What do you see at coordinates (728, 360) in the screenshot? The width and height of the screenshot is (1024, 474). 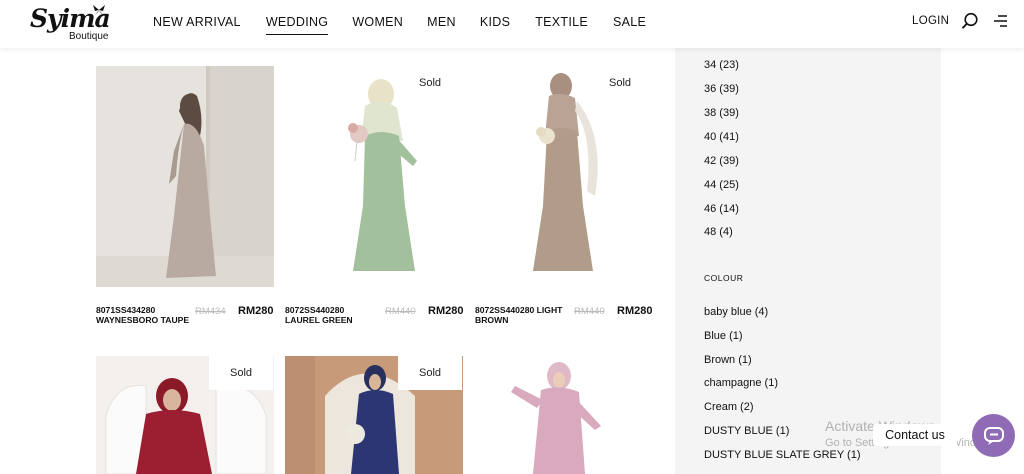 I see `filter-colour-option: Brown (1)` at bounding box center [728, 360].